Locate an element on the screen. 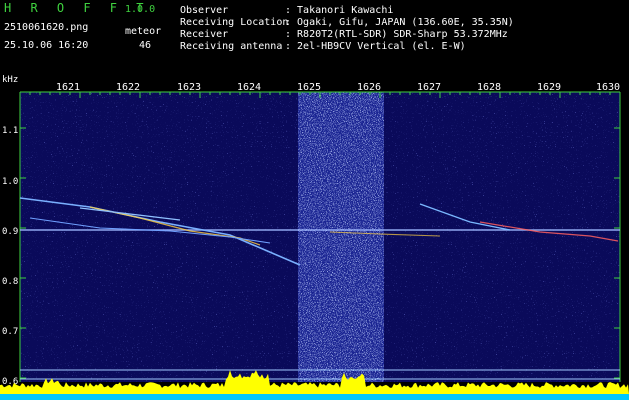 Image resolution: width=629 pixels, height=400 pixels. x-tick-1621: 1621 is located at coordinates (68, 87).